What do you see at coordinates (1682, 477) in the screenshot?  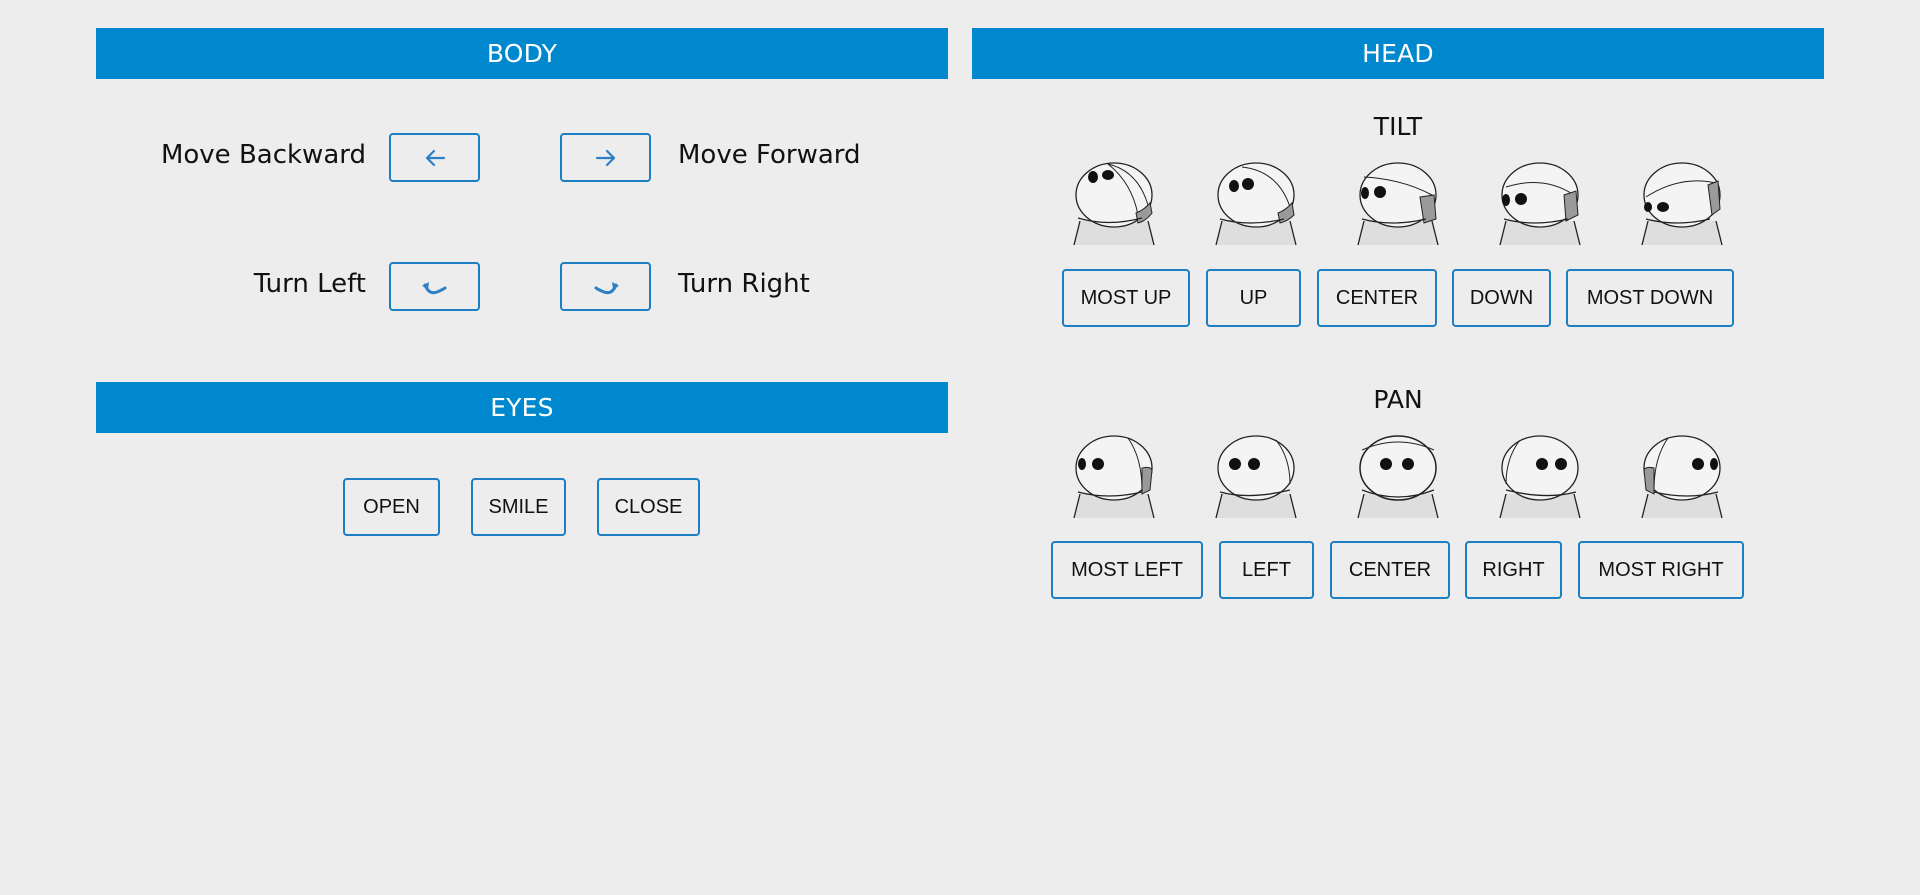 I see `robot-pan-most-right-image` at bounding box center [1682, 477].